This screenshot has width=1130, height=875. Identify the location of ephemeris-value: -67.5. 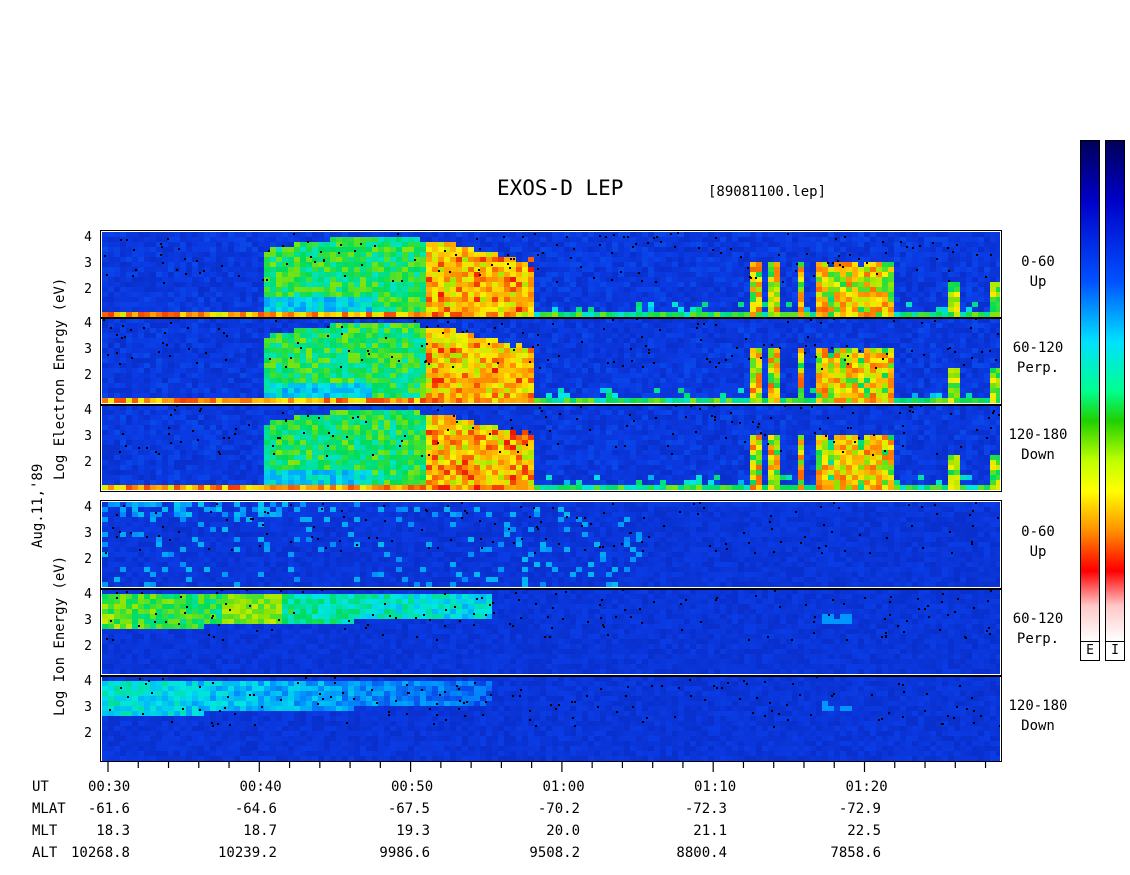
(408, 809).